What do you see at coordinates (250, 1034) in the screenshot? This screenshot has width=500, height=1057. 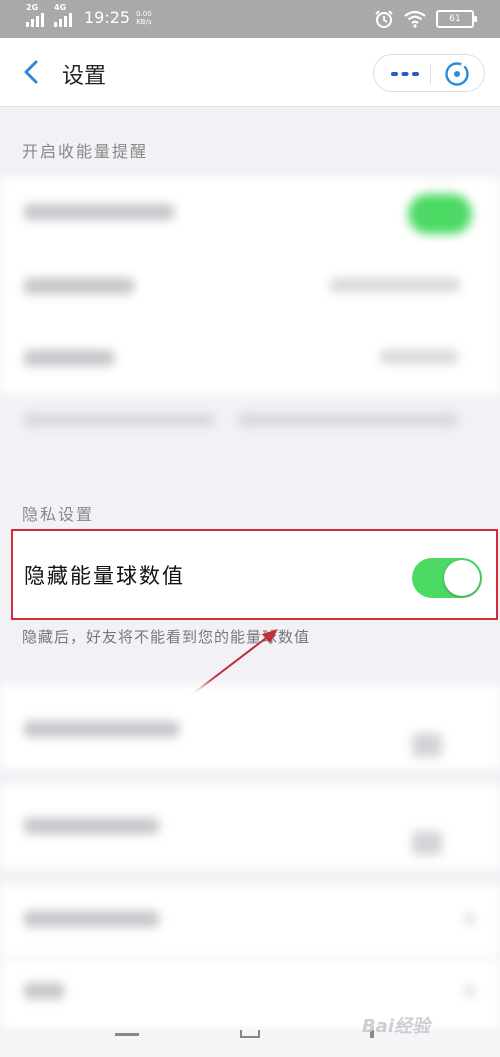 I see `home-key-icon` at bounding box center [250, 1034].